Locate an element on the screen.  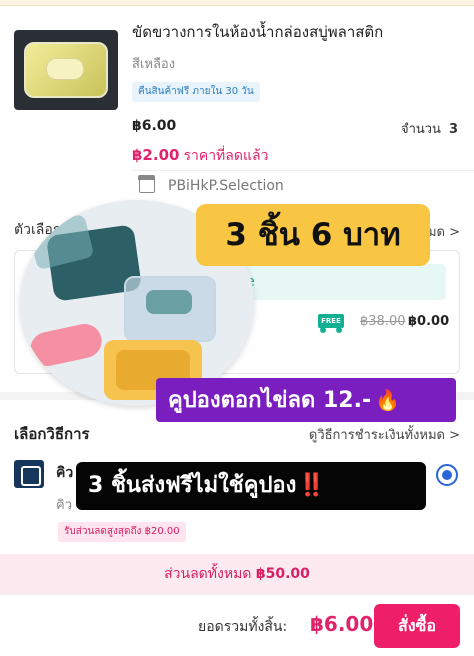
quantity: จำนวน 3 is located at coordinates (429, 128).